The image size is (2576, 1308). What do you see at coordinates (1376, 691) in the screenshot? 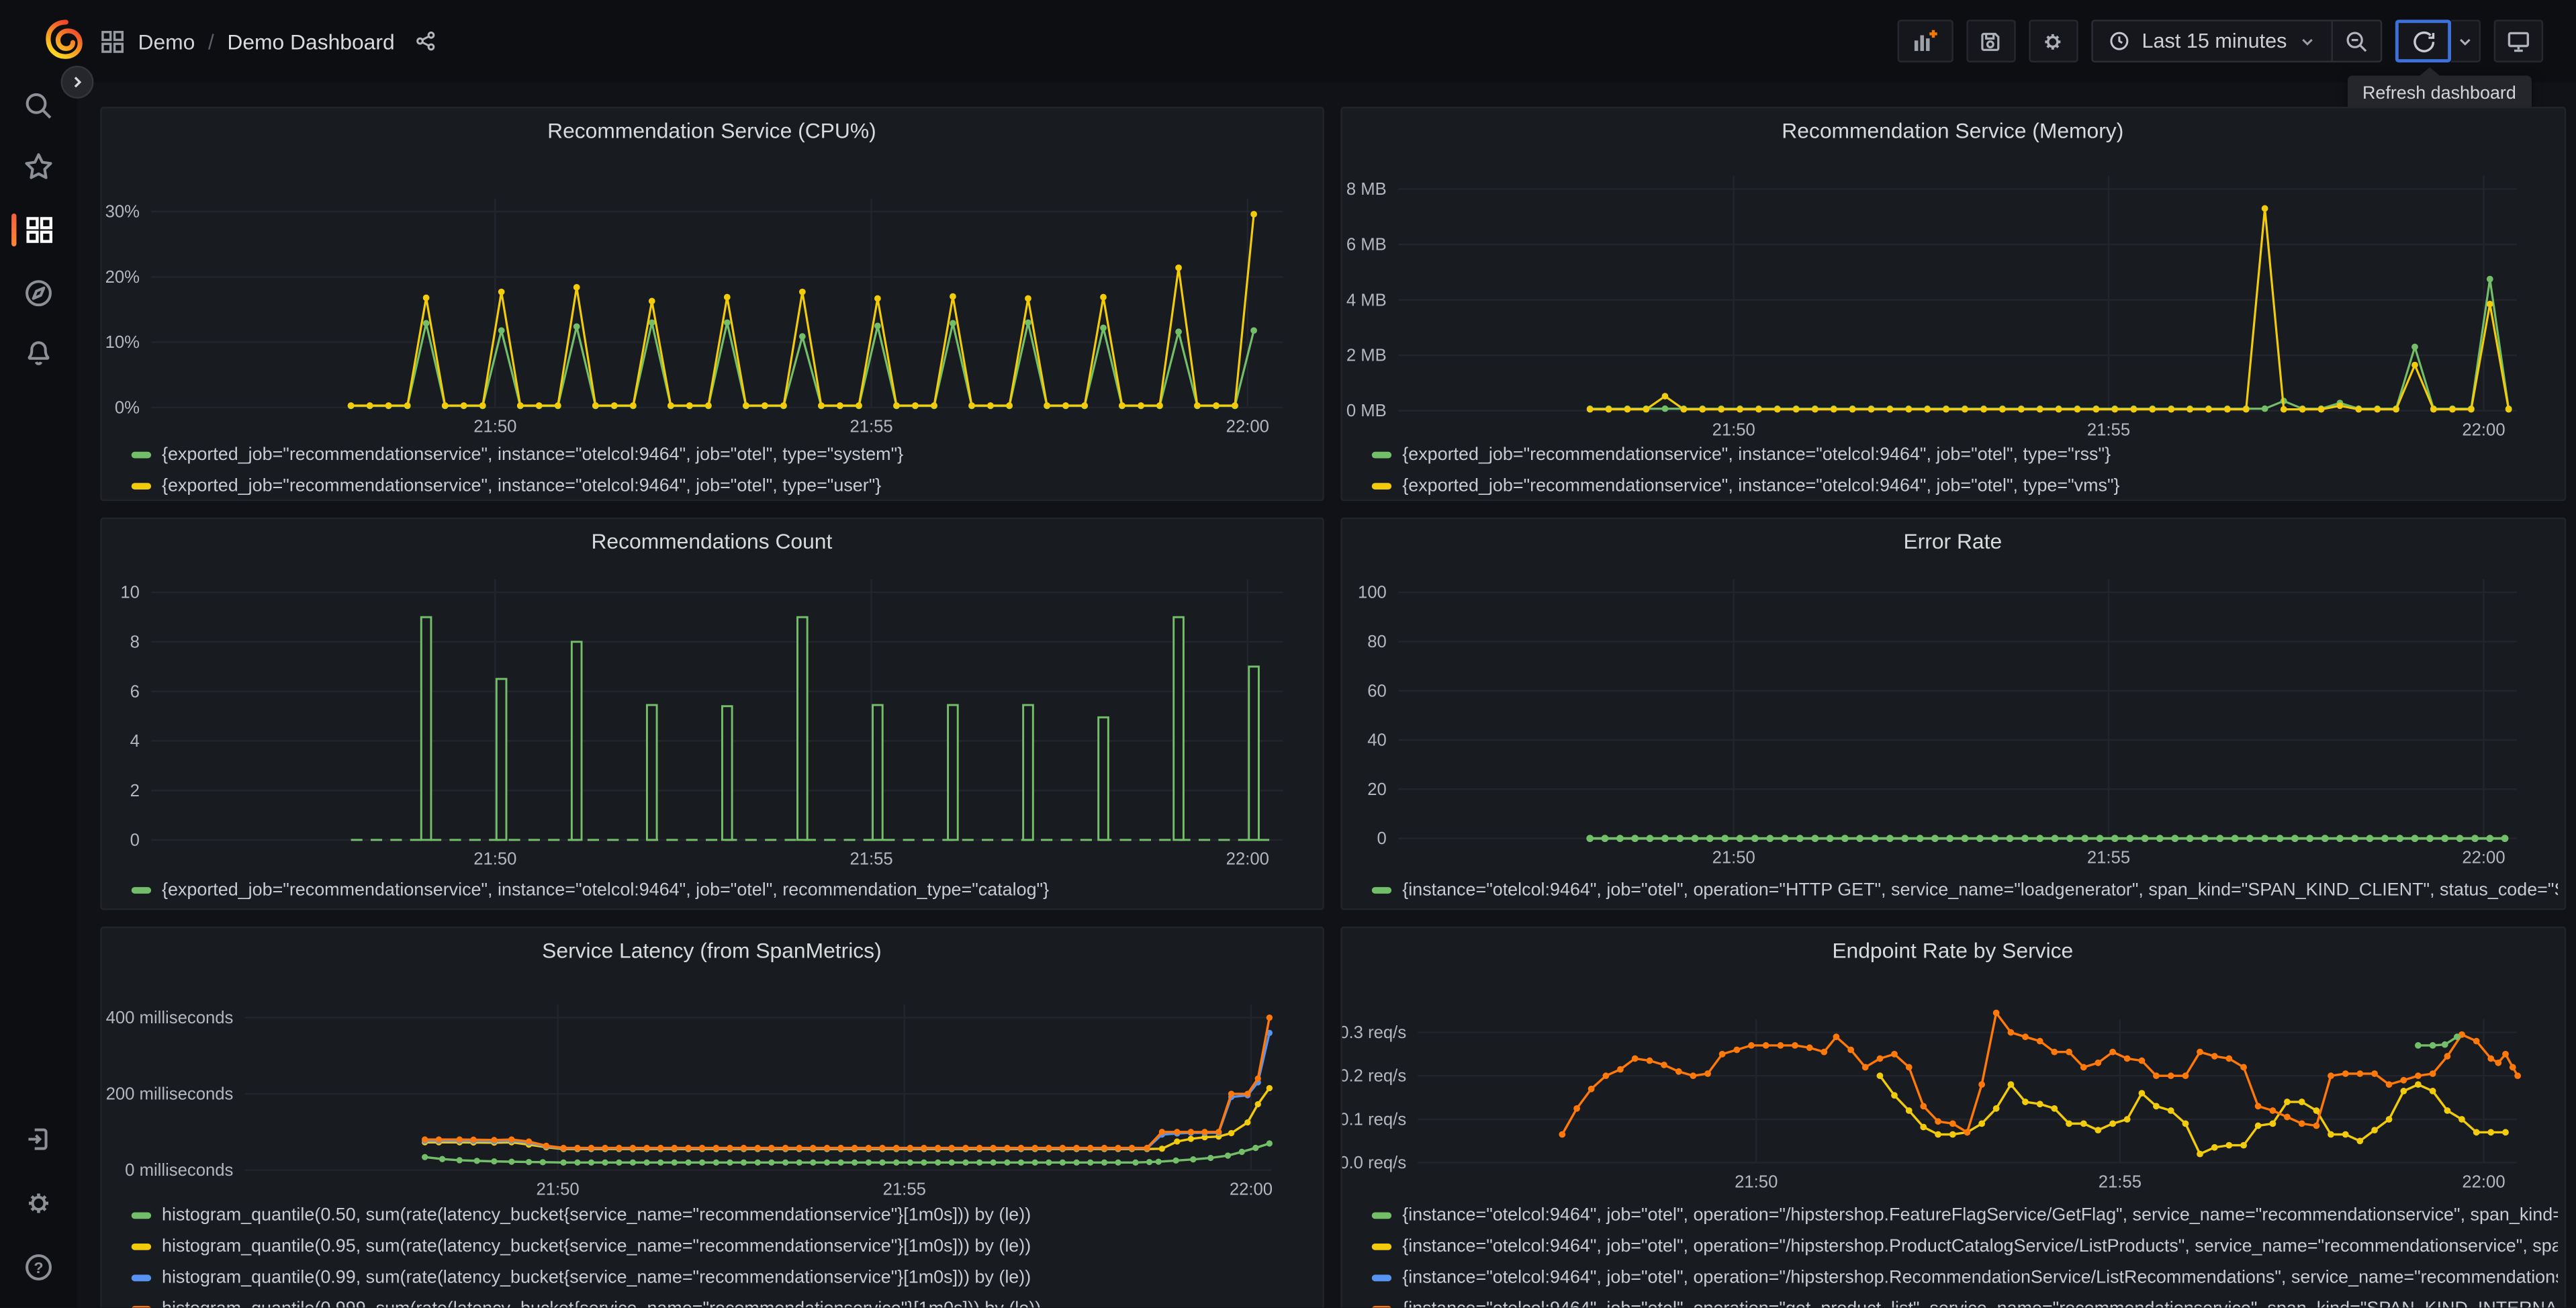
I see `svg-text: 60` at bounding box center [1376, 691].